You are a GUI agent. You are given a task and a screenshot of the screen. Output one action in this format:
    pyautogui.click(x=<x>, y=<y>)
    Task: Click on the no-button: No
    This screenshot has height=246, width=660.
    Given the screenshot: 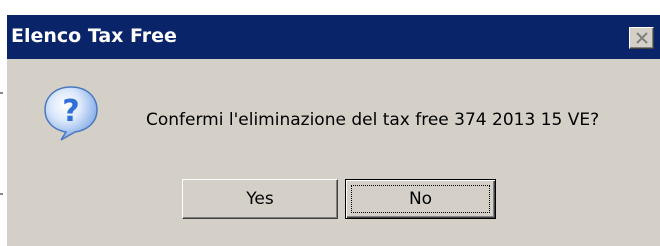 What is the action you would take?
    pyautogui.click(x=420, y=199)
    